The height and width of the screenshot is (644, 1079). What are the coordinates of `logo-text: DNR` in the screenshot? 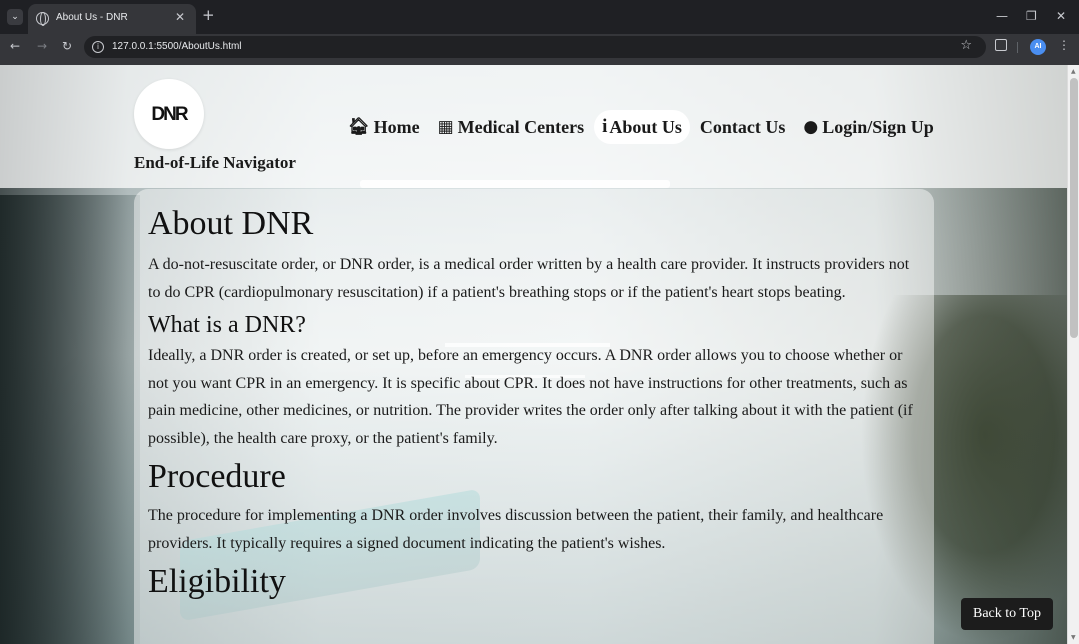 It's located at (169, 114).